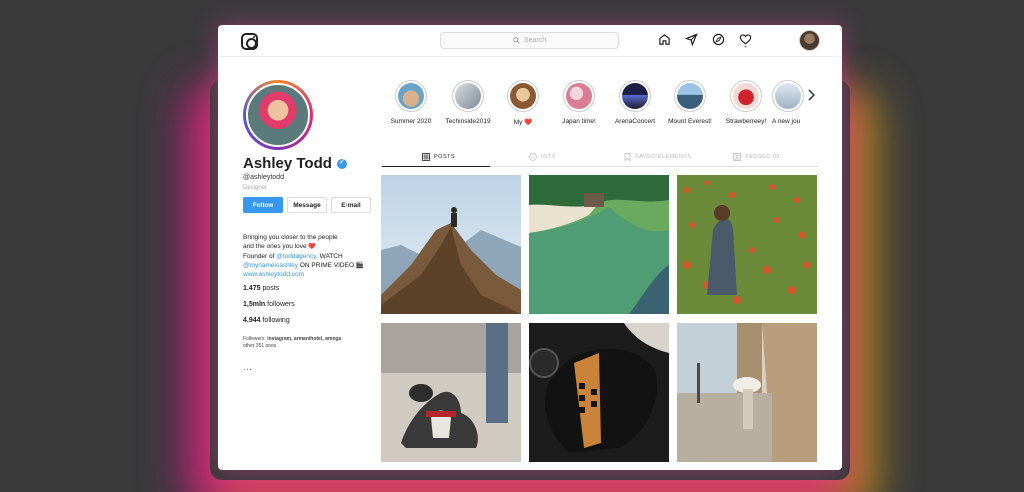  What do you see at coordinates (411, 121) in the screenshot?
I see `story-label: Summer 2020` at bounding box center [411, 121].